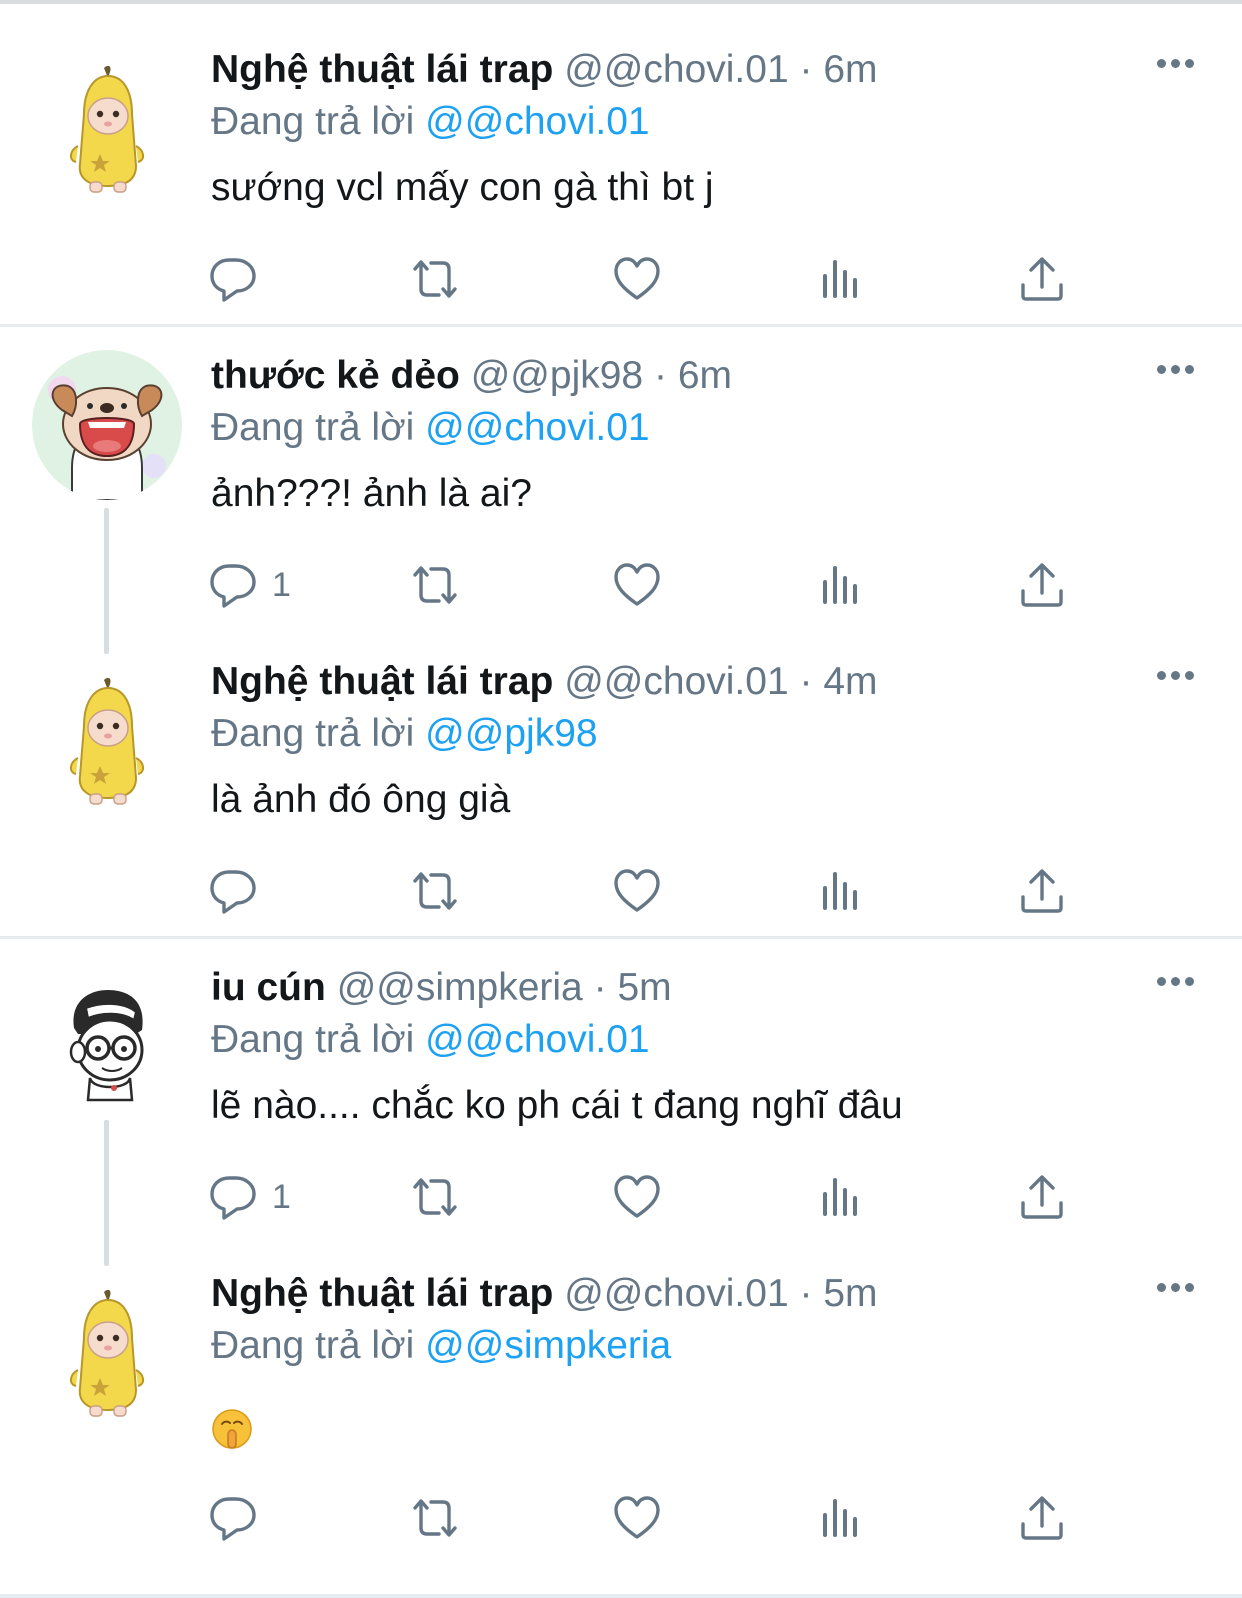  What do you see at coordinates (335, 375) in the screenshot?
I see `display-name: thước kẻ dẻo` at bounding box center [335, 375].